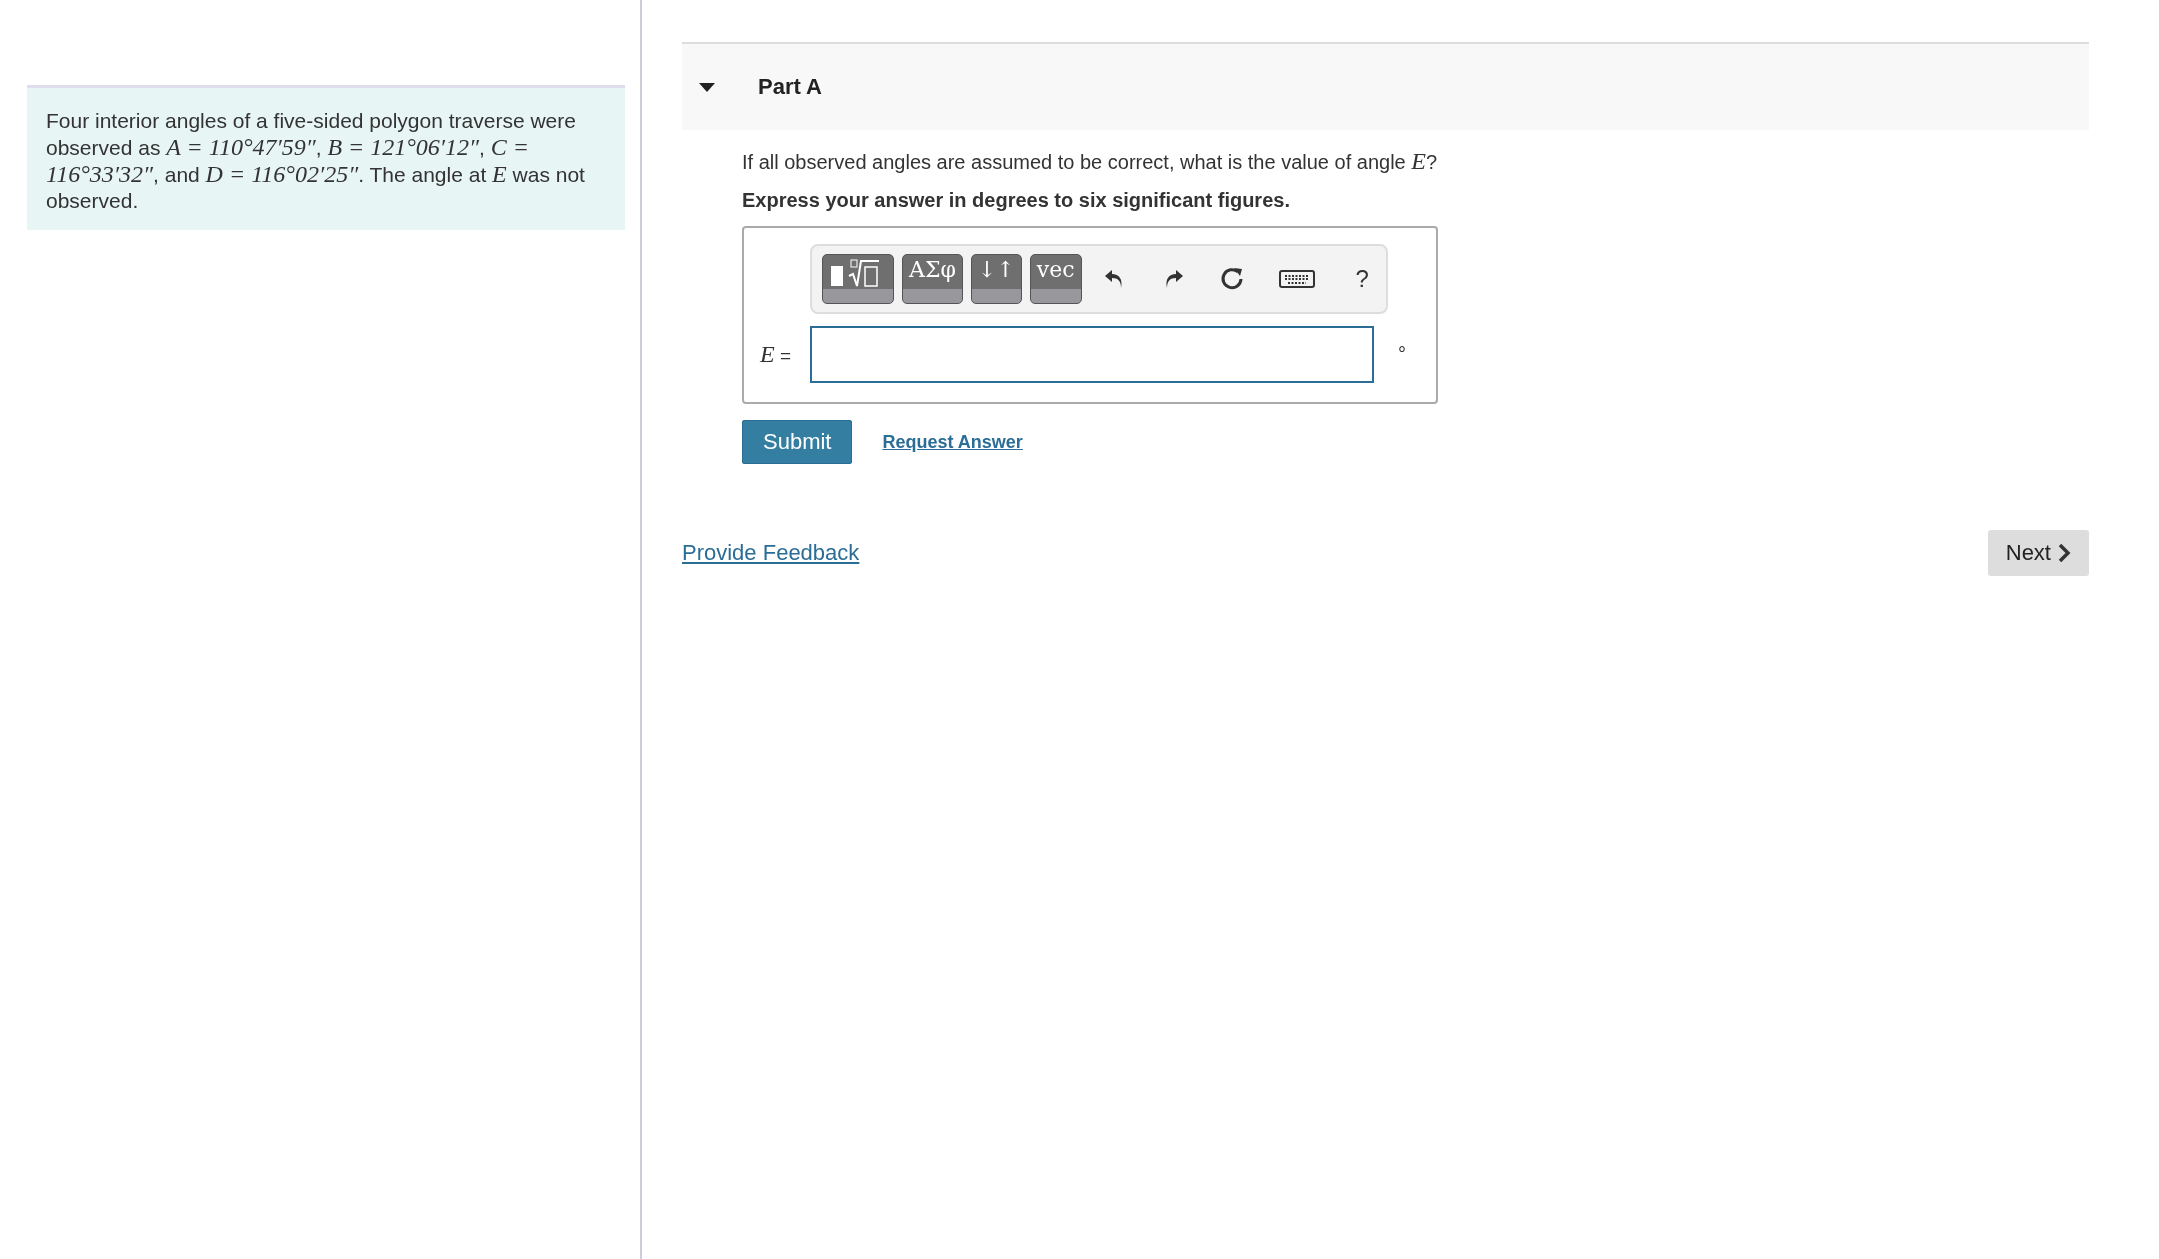 This screenshot has width=2159, height=1259. What do you see at coordinates (858, 279) in the screenshot?
I see `templates-button` at bounding box center [858, 279].